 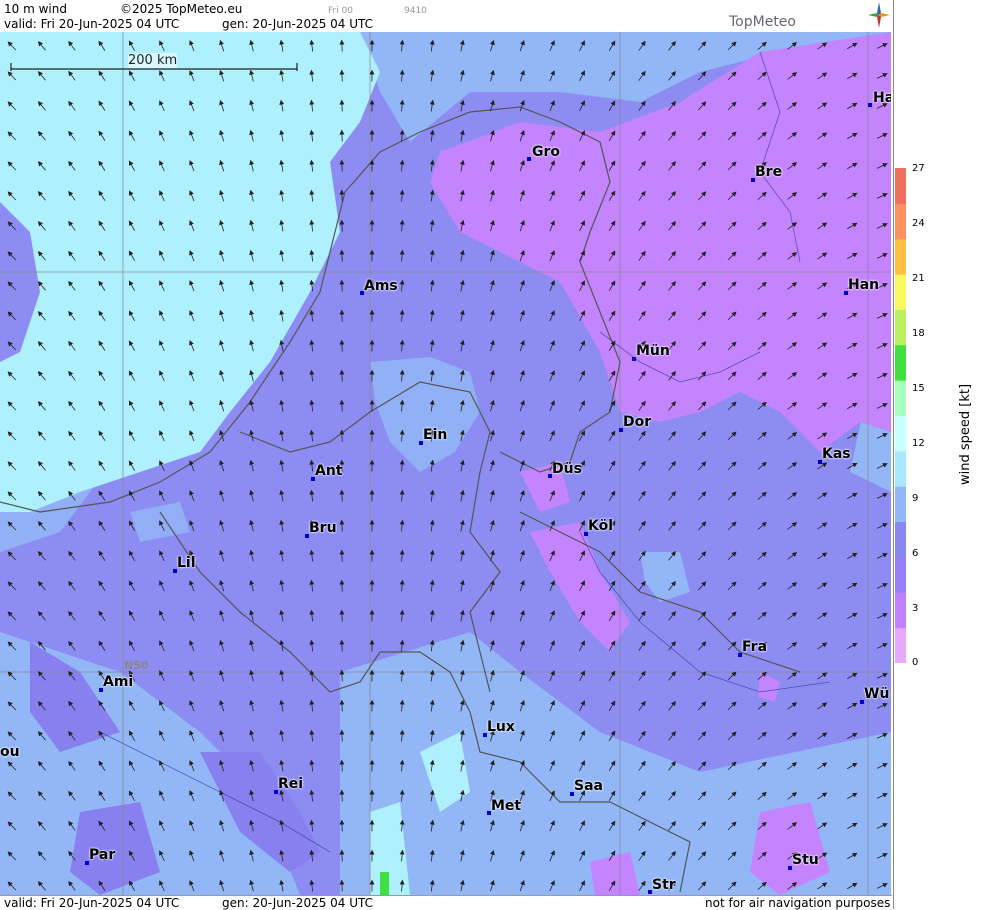 I want to click on topmeteo-logo-text: TopMeteo, so click(x=762, y=22).